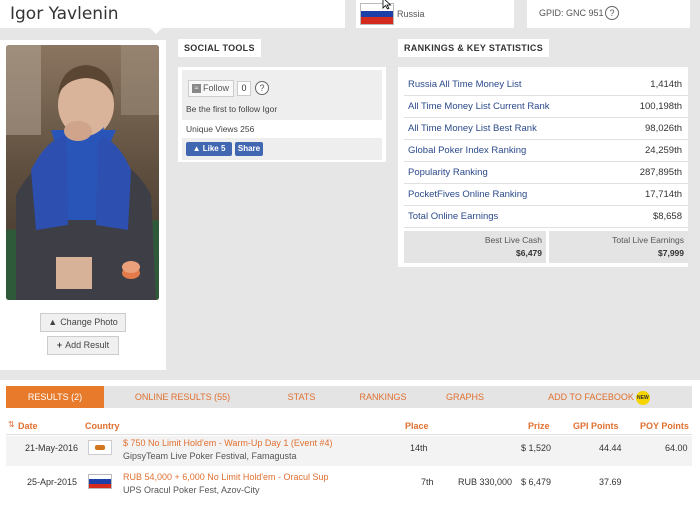 This screenshot has width=700, height=516. Describe the element at coordinates (667, 216) in the screenshot. I see `ranking-value: $8,658` at that location.